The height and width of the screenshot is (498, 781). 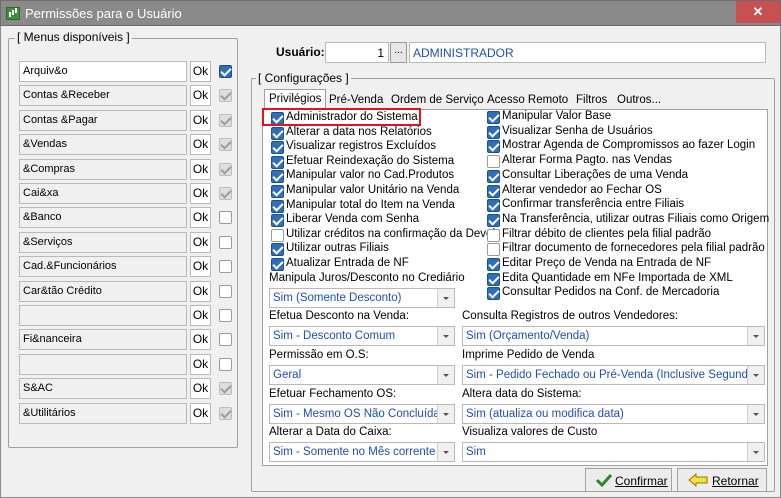 What do you see at coordinates (587, 160) in the screenshot?
I see `permission-right-label: Alterar Forma Pagto. nas Vendas` at bounding box center [587, 160].